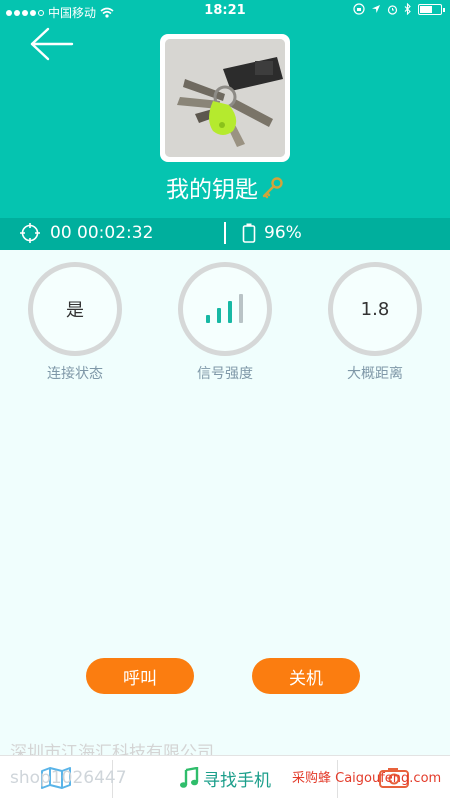 This screenshot has height=800, width=450. Describe the element at coordinates (237, 780) in the screenshot. I see `find-phone-label: 寻找手机` at that location.